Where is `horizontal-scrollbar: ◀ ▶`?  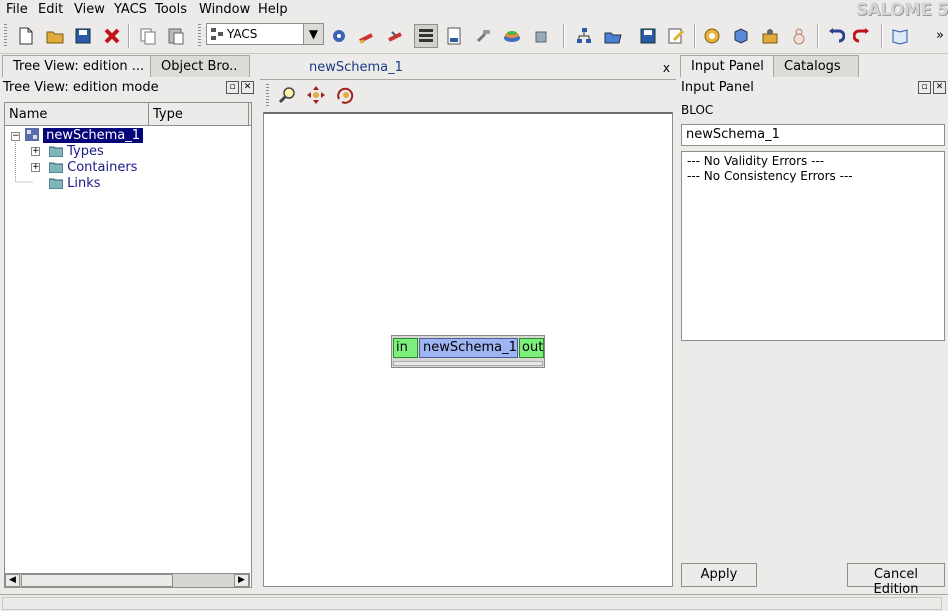
horizontal-scrollbar: ◀ ▶ is located at coordinates (127, 580).